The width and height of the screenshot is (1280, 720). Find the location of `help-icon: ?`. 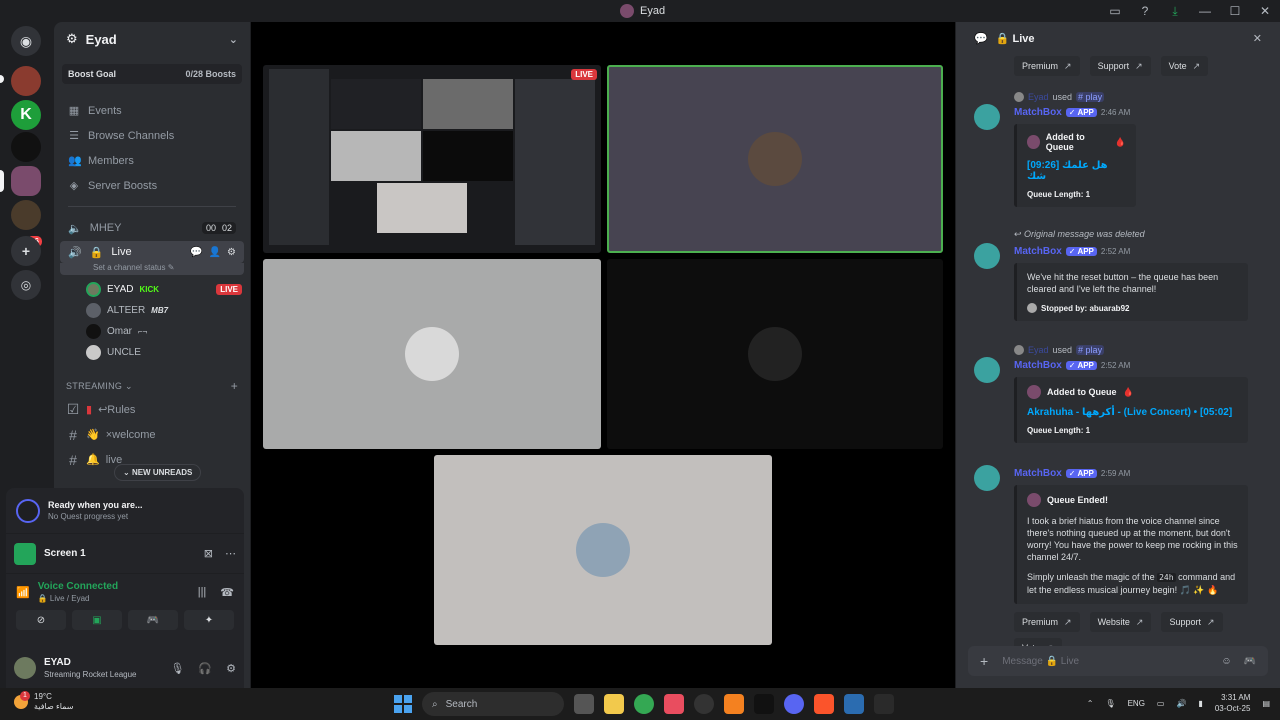

help-icon: ? is located at coordinates (1145, 11).